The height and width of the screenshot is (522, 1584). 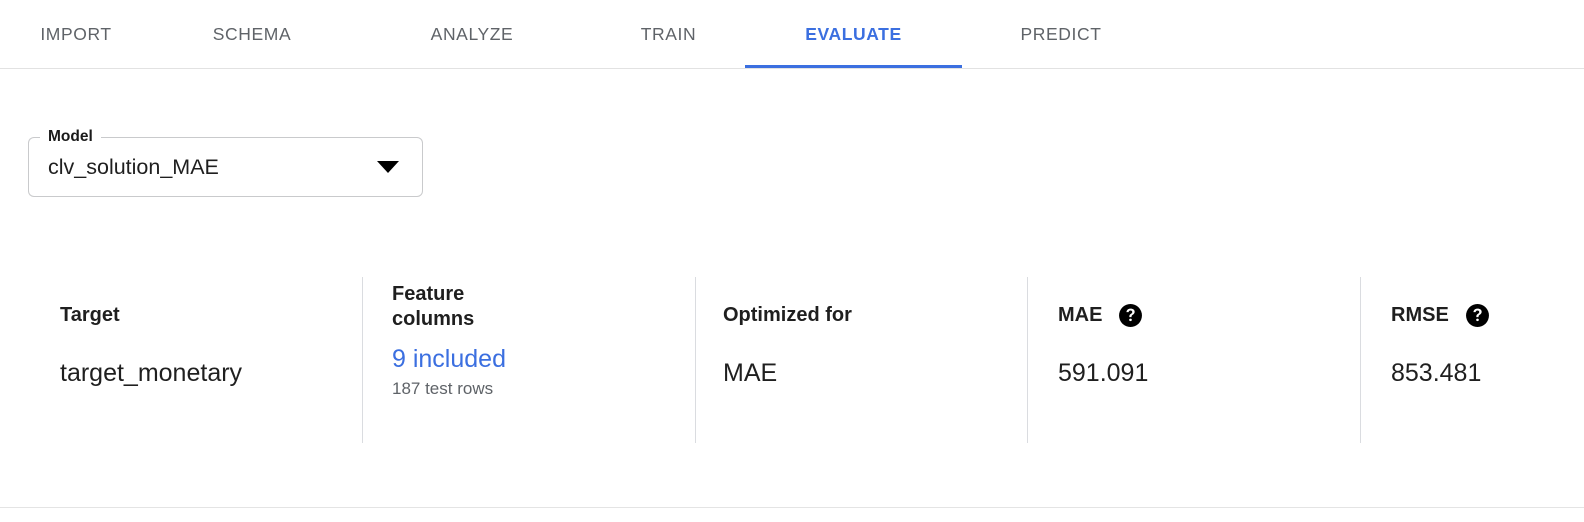 I want to click on tab-evaluate: EVALUATE, so click(x=853, y=34).